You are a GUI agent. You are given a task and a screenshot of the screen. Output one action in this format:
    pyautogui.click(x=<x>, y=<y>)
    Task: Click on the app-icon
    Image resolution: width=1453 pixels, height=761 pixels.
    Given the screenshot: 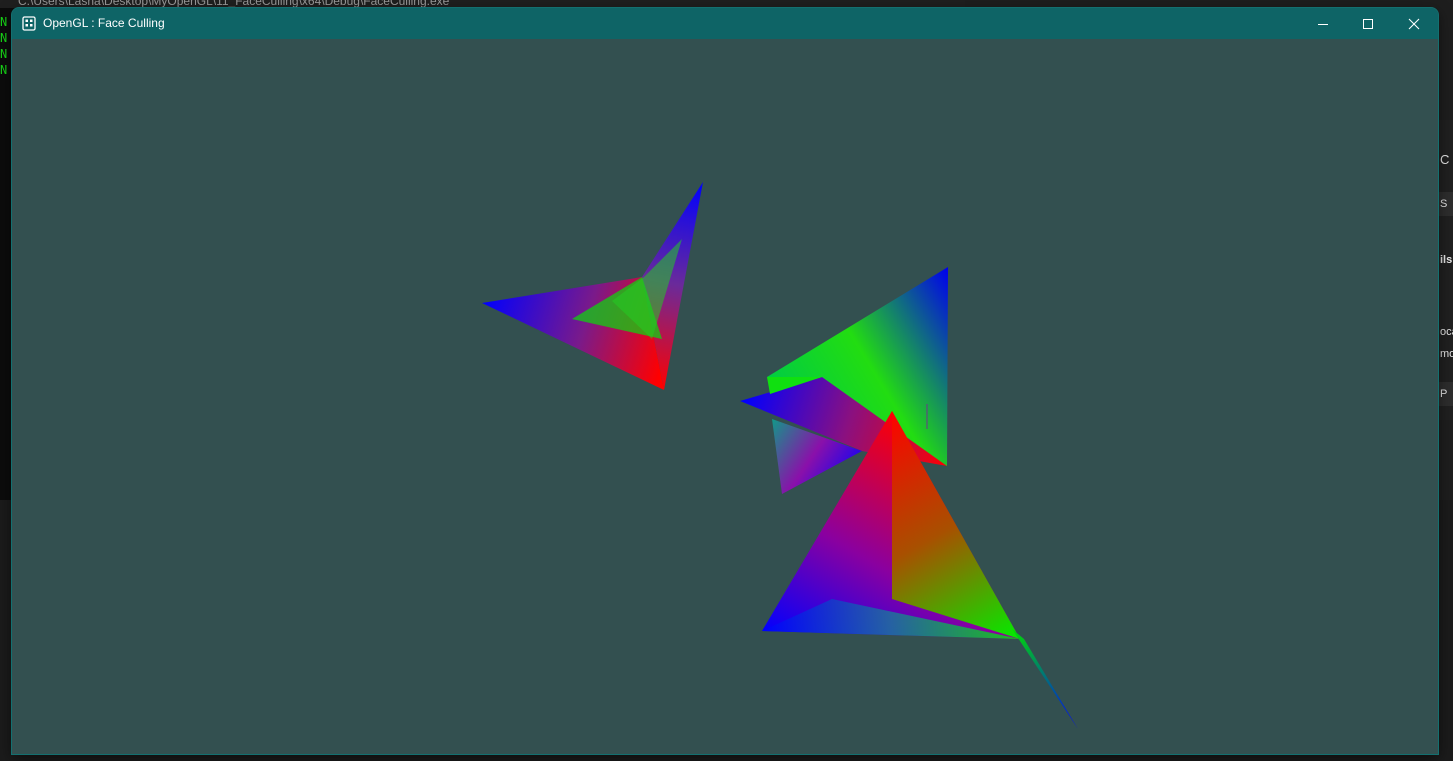 What is the action you would take?
    pyautogui.click(x=29, y=23)
    